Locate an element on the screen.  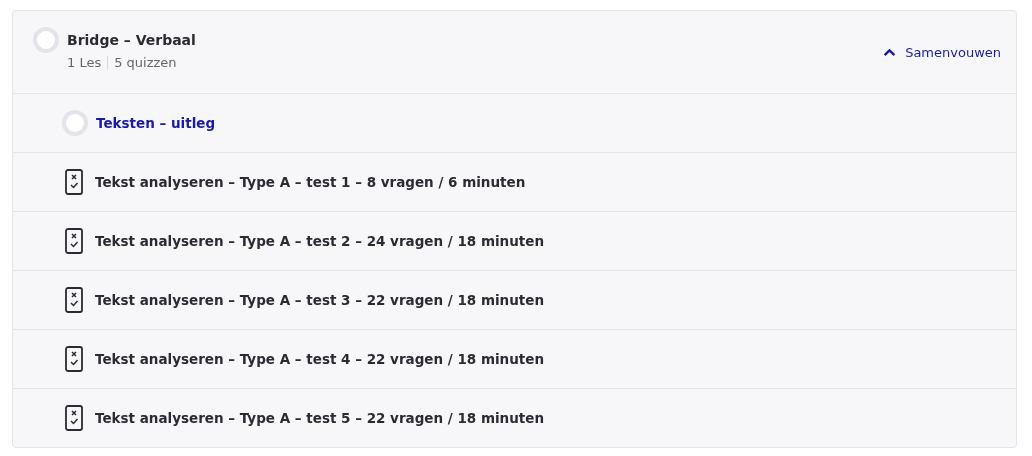
section-meta: 5 quizzen is located at coordinates (145, 62).